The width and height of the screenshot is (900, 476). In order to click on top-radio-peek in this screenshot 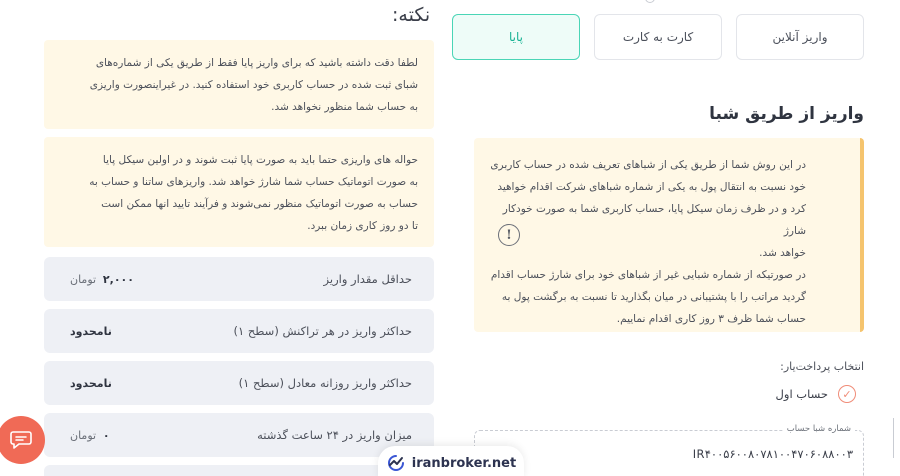, I will do `click(705, 2)`.